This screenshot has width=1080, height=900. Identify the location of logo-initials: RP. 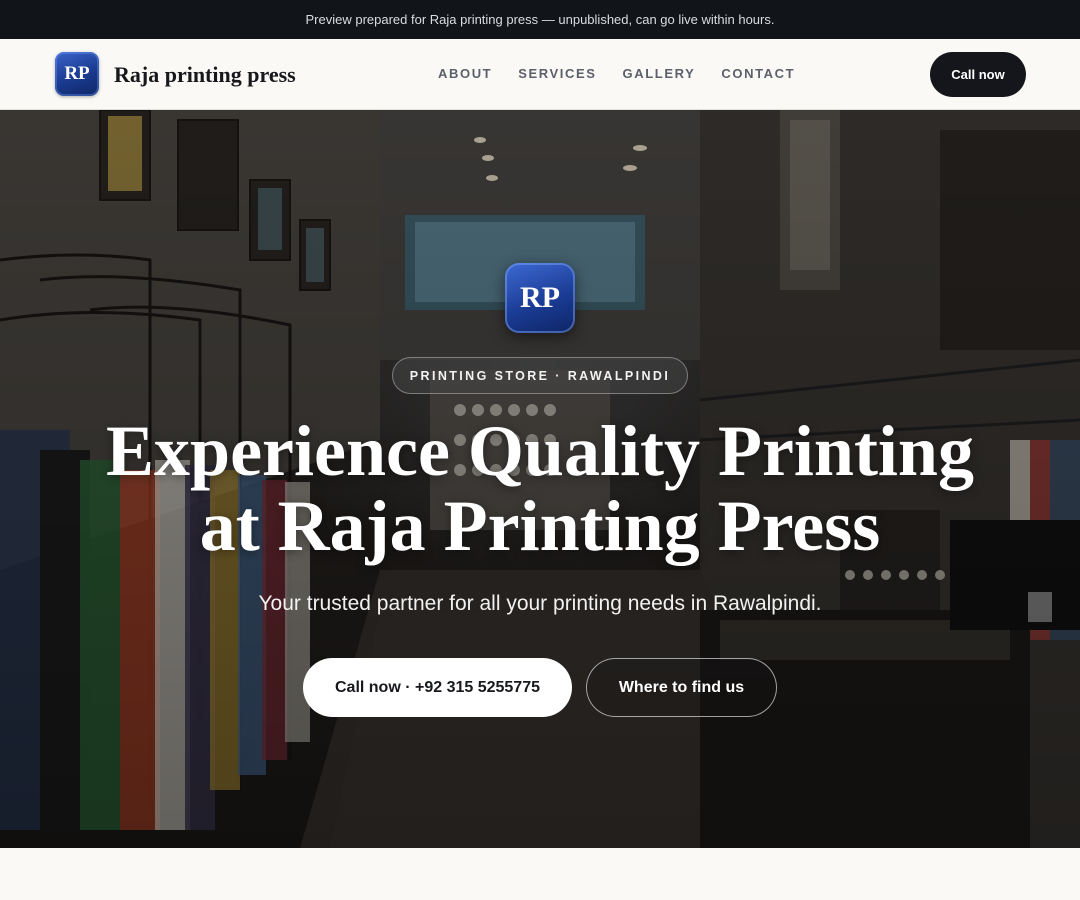
(77, 73).